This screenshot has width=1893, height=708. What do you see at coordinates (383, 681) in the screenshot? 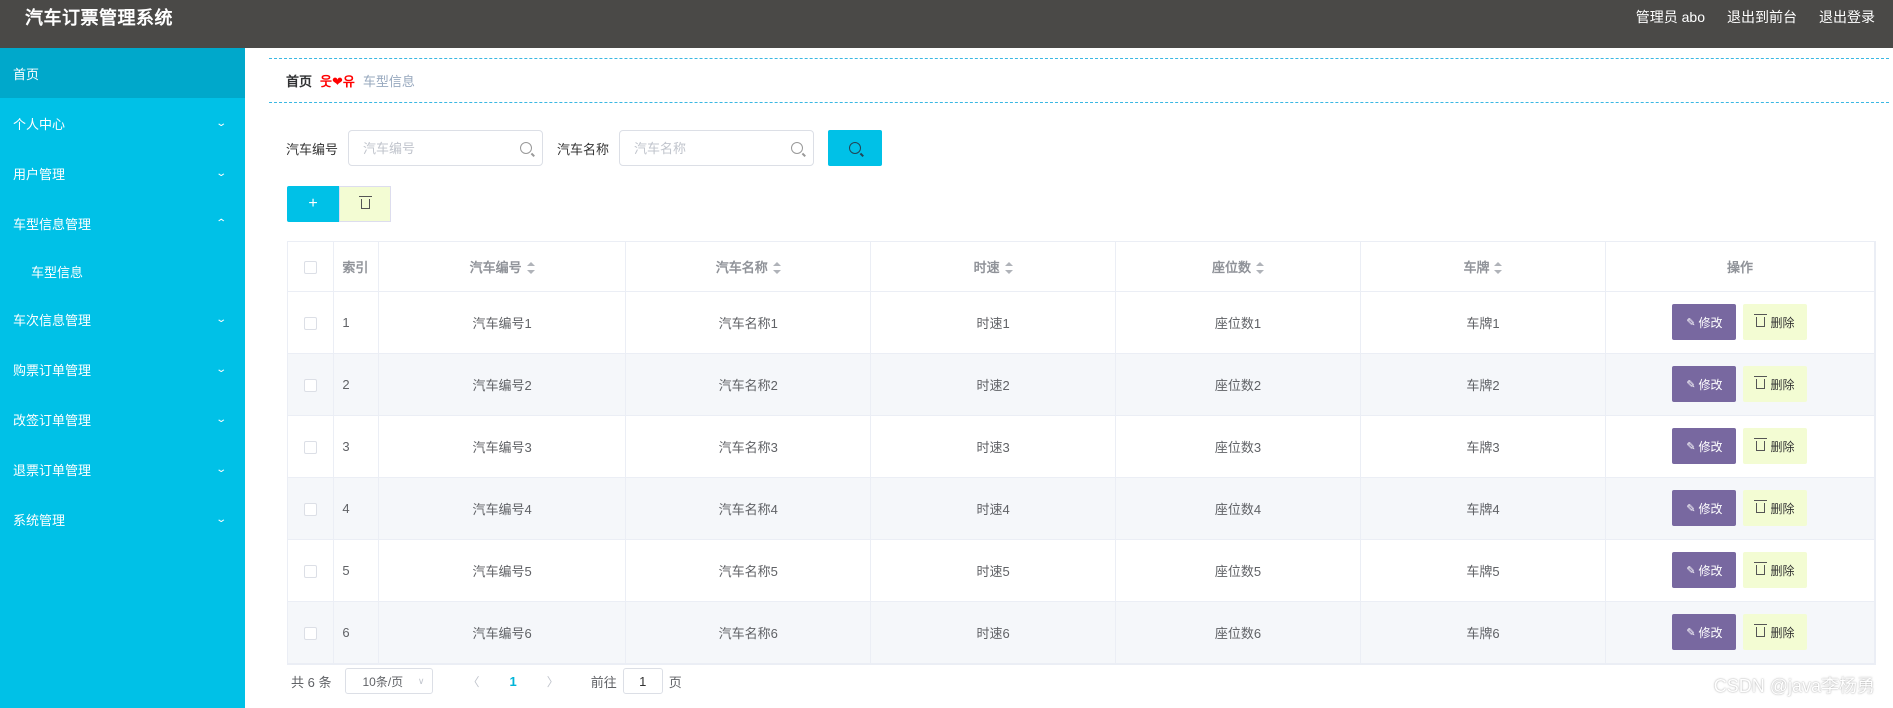
I see `page-size-value: 10条/页` at bounding box center [383, 681].